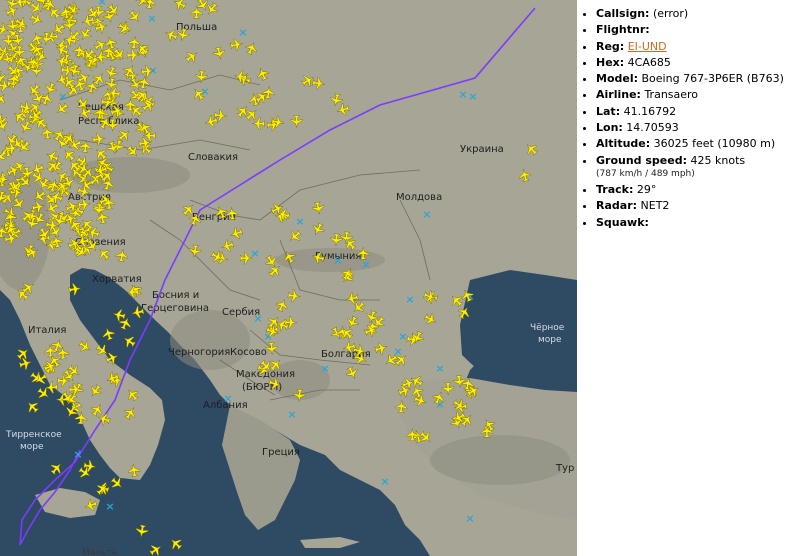  I want to click on info-item: Airline: Transaero, so click(695, 95).